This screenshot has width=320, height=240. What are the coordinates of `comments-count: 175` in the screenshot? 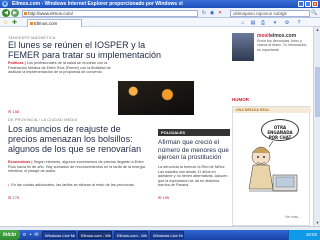 It's located at (16, 197).